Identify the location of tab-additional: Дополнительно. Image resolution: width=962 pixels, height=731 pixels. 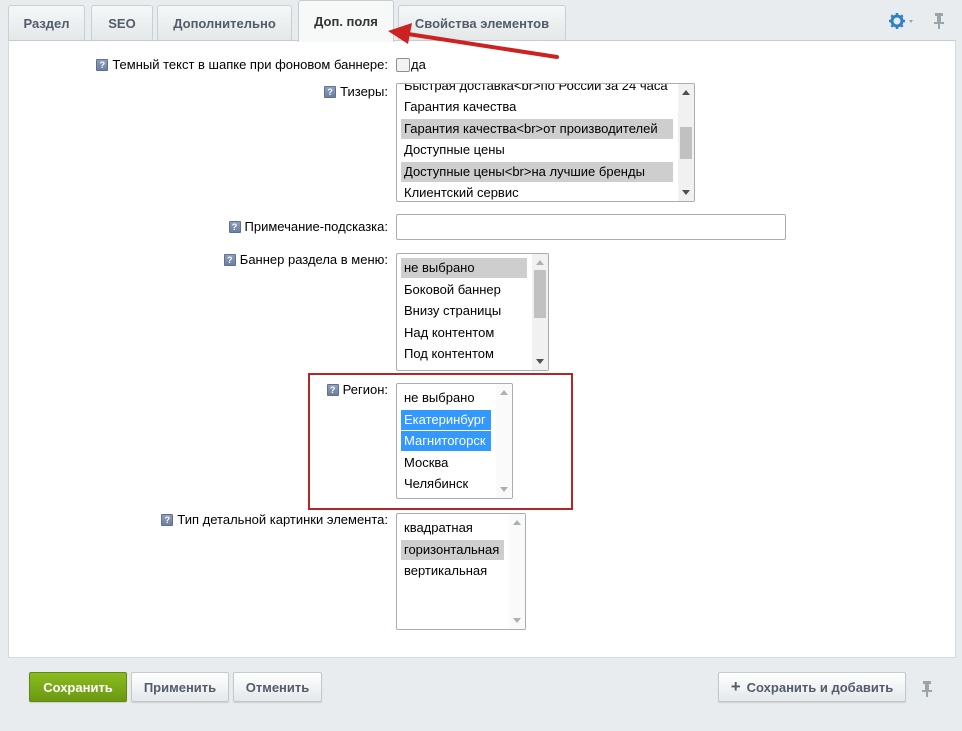
(224, 22).